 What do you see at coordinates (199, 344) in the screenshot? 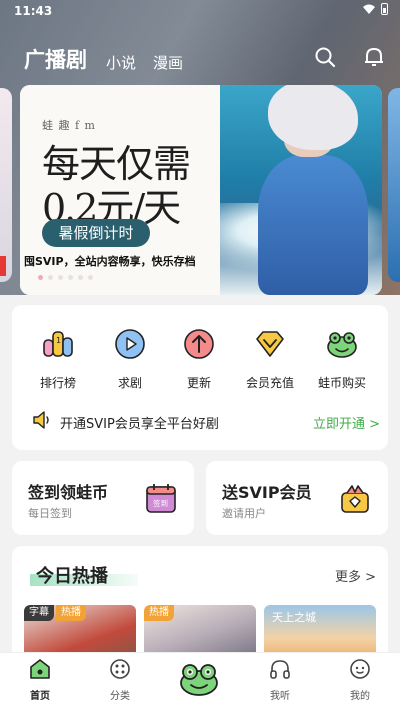
I see `update-icon` at bounding box center [199, 344].